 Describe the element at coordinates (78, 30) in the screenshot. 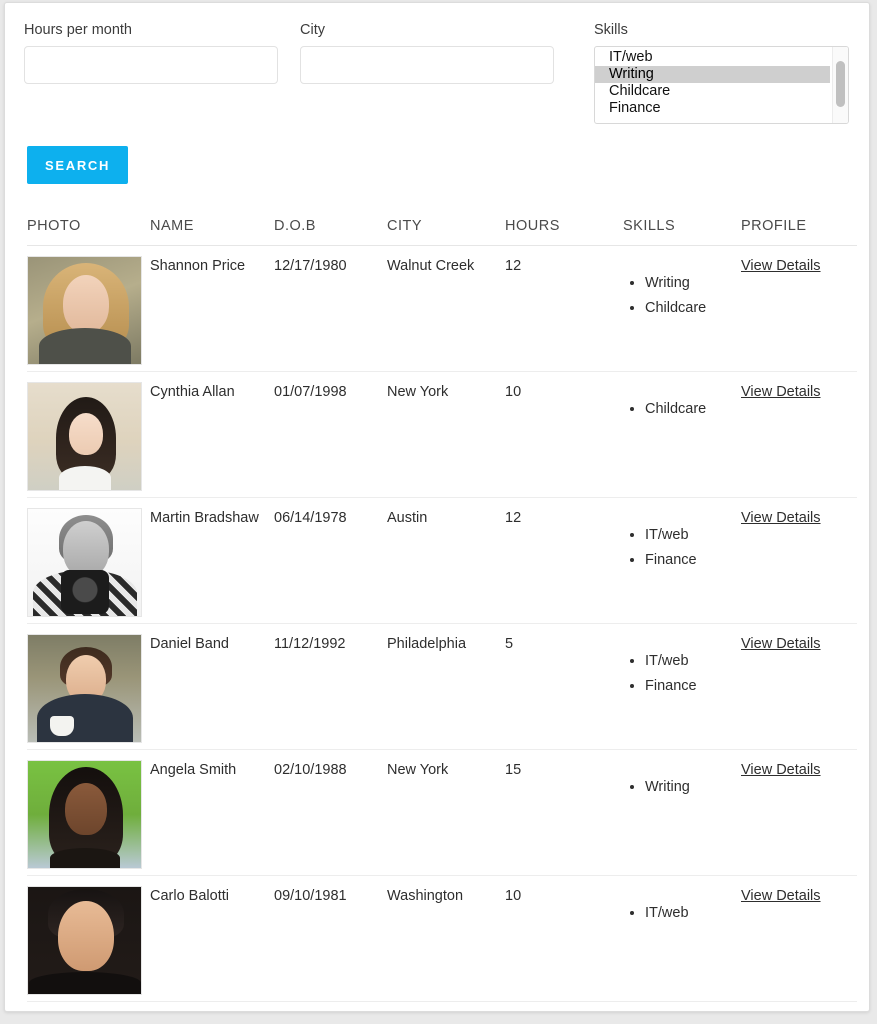

I see `hours-per-month-label: Hours per month` at that location.